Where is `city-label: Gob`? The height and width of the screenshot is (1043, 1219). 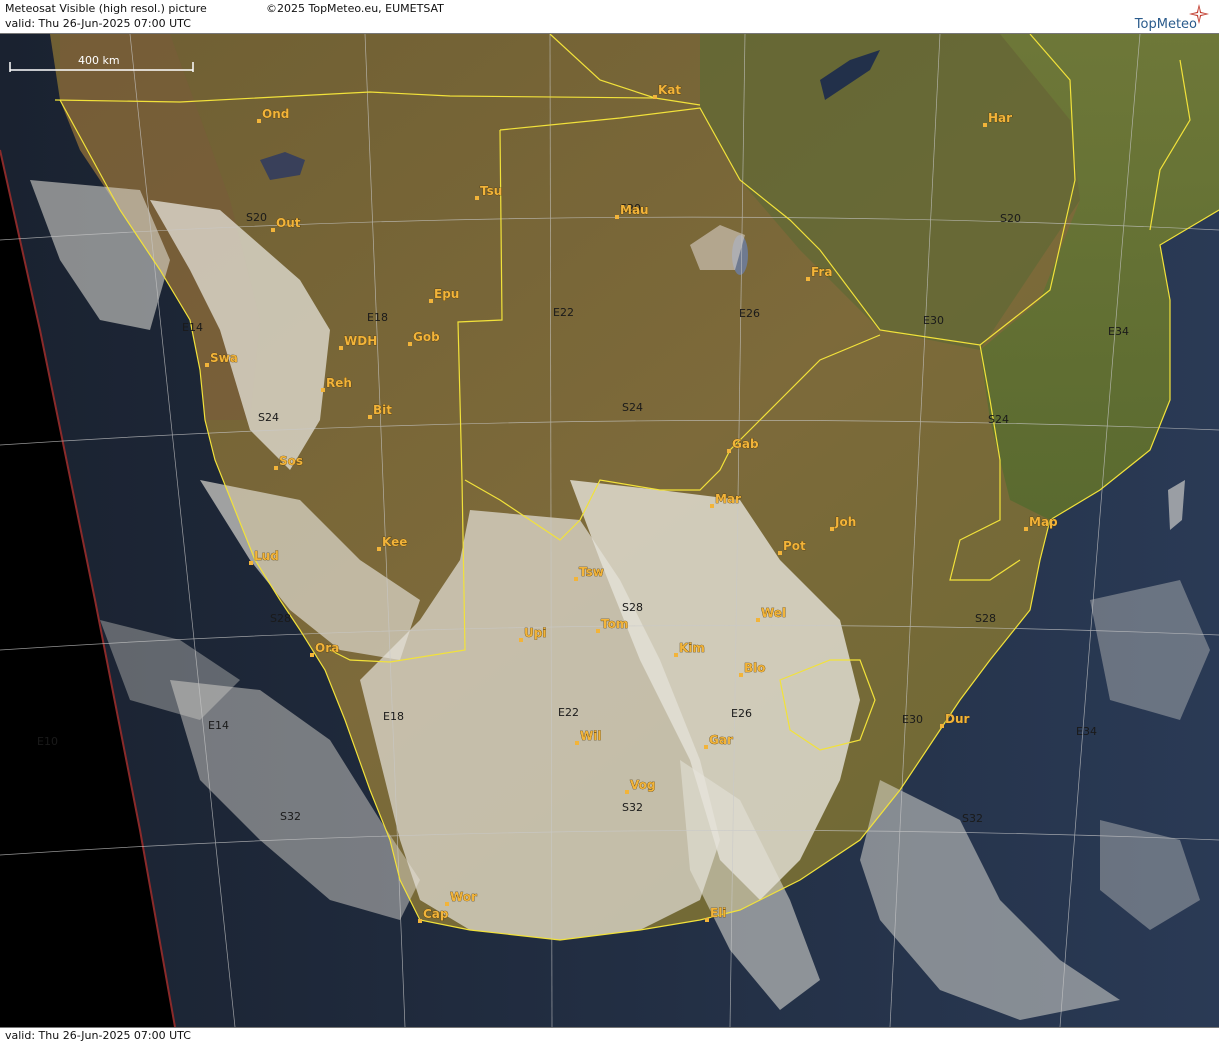
city-label: Gob is located at coordinates (426, 337).